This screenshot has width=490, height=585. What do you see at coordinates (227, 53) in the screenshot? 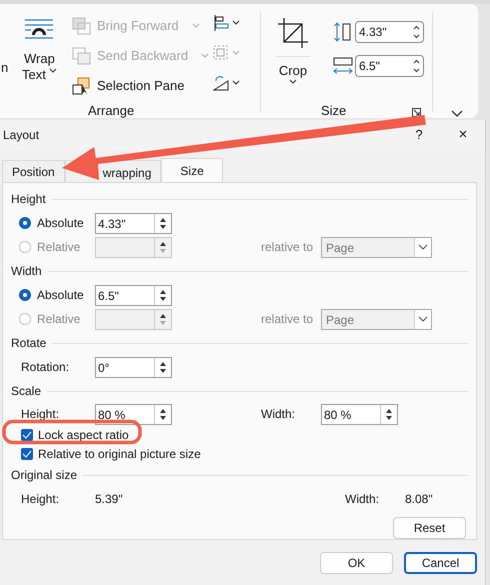
I see `group-icon` at bounding box center [227, 53].